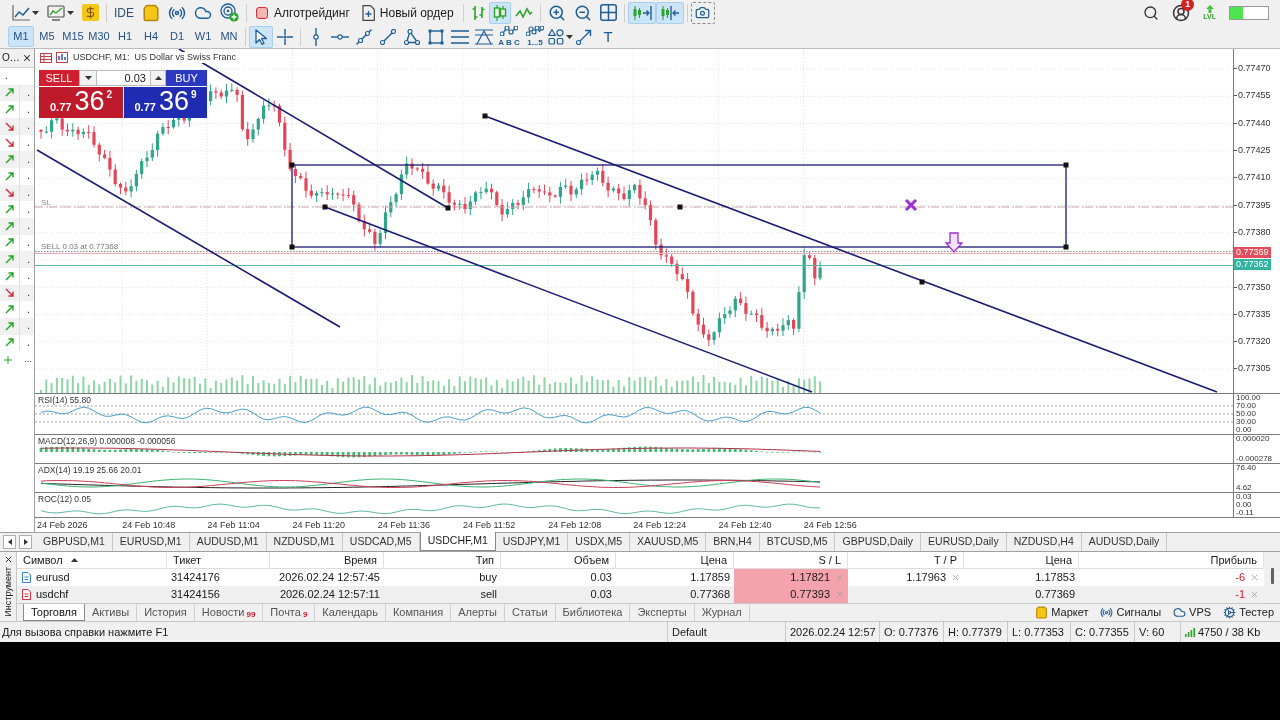  Describe the element at coordinates (229, 36) in the screenshot. I see `timeframe-button: MN` at that location.